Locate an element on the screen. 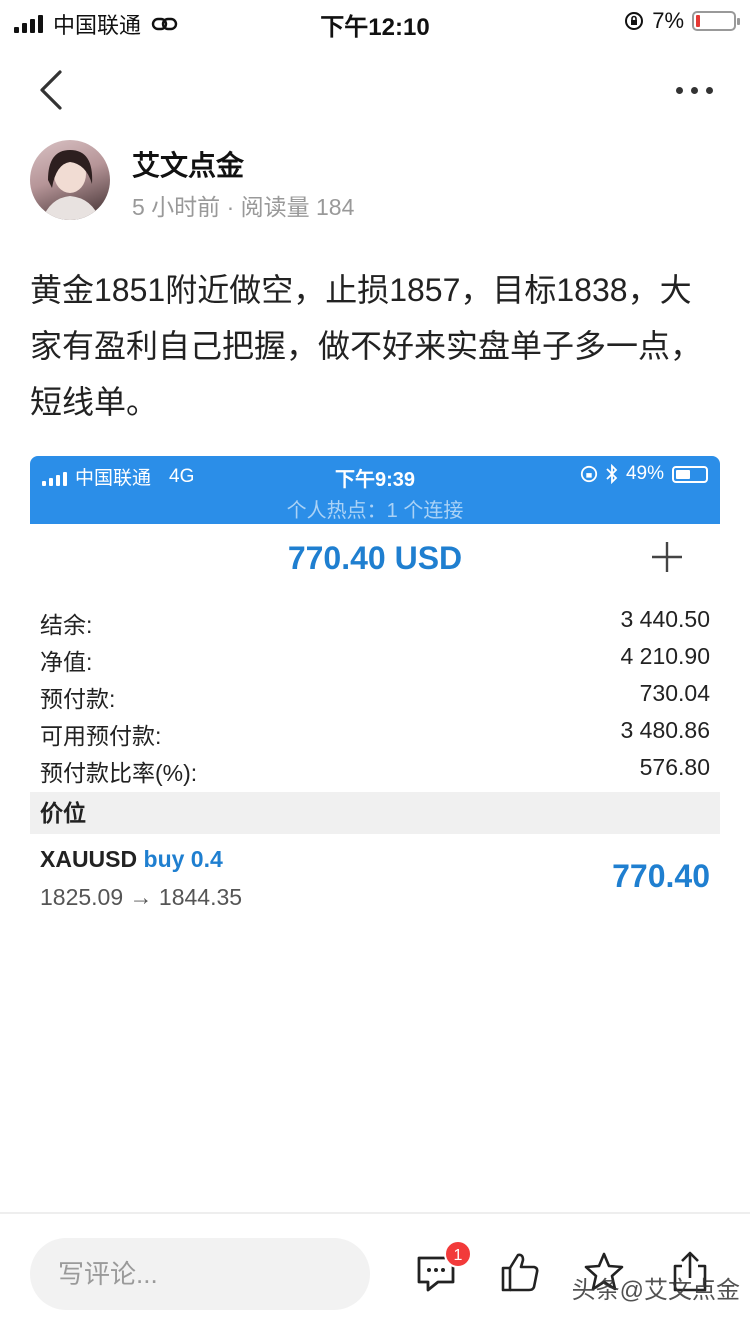  free-margin-label: 可用预付款: is located at coordinates (101, 736).